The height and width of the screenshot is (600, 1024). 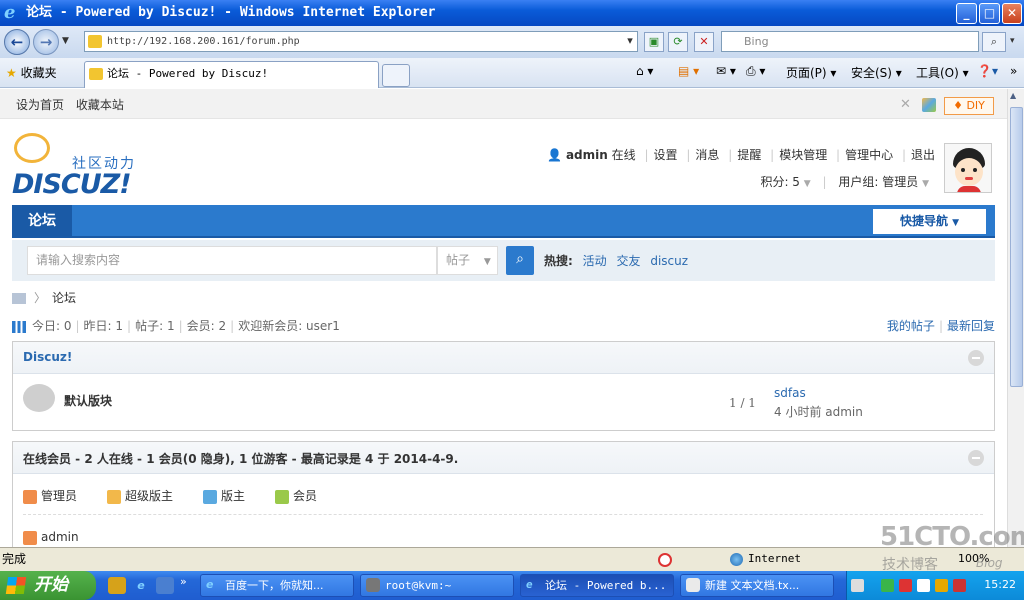 I want to click on forum-search-input: 请输入搜索内容, so click(x=232, y=260).